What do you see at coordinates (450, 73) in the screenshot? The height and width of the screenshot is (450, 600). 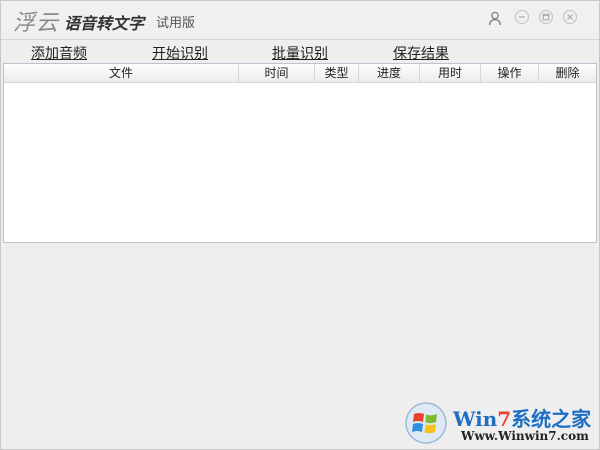 I see `column-header-elapsed: 用时` at bounding box center [450, 73].